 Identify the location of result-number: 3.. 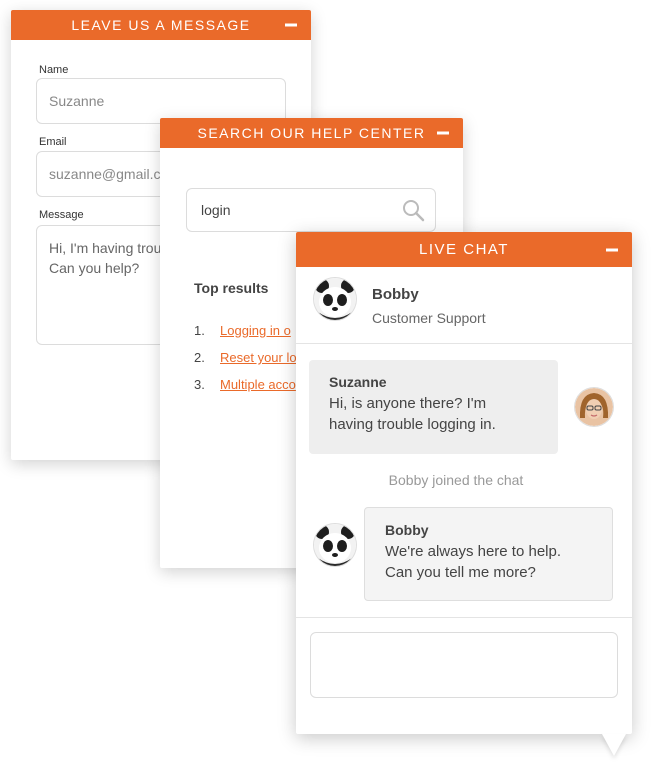
(199, 384).